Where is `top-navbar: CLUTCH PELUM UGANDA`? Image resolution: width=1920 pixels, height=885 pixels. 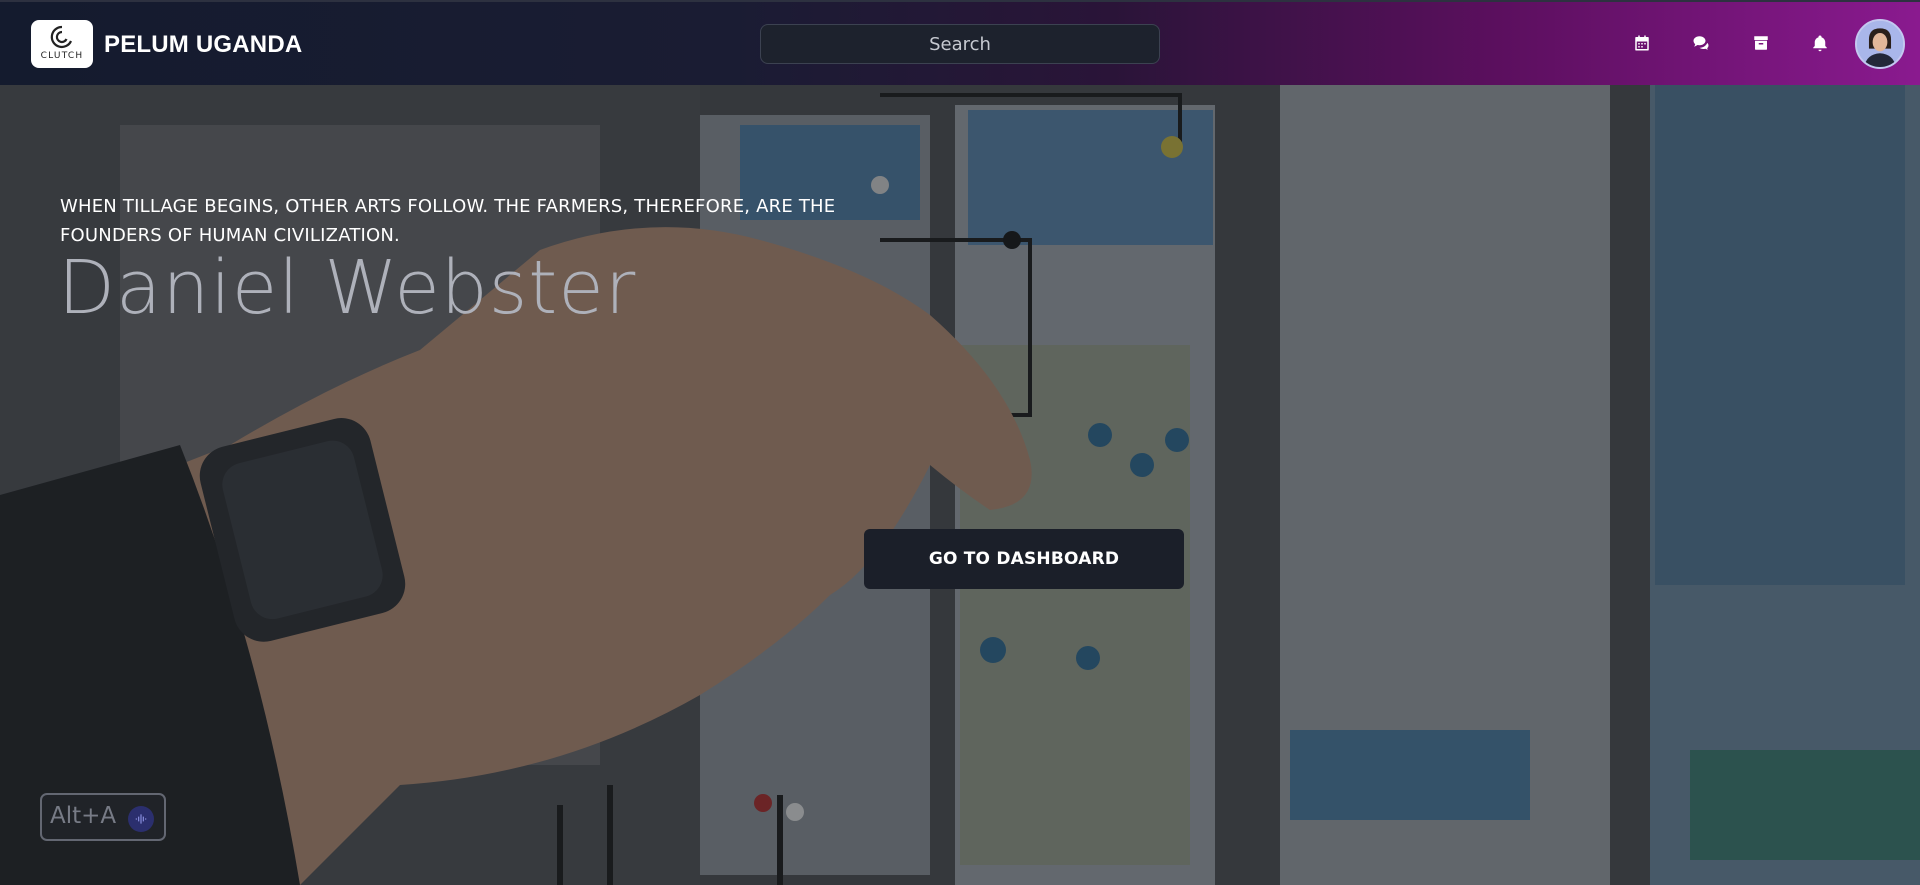
top-navbar: CLUTCH PELUM UGANDA is located at coordinates (960, 42).